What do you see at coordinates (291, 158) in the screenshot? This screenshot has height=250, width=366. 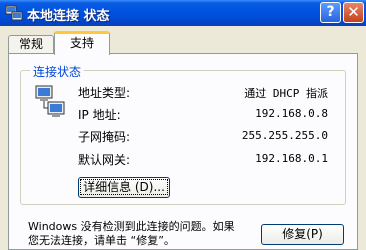 I see `default-gateway-value: 192.168.0.1` at bounding box center [291, 158].